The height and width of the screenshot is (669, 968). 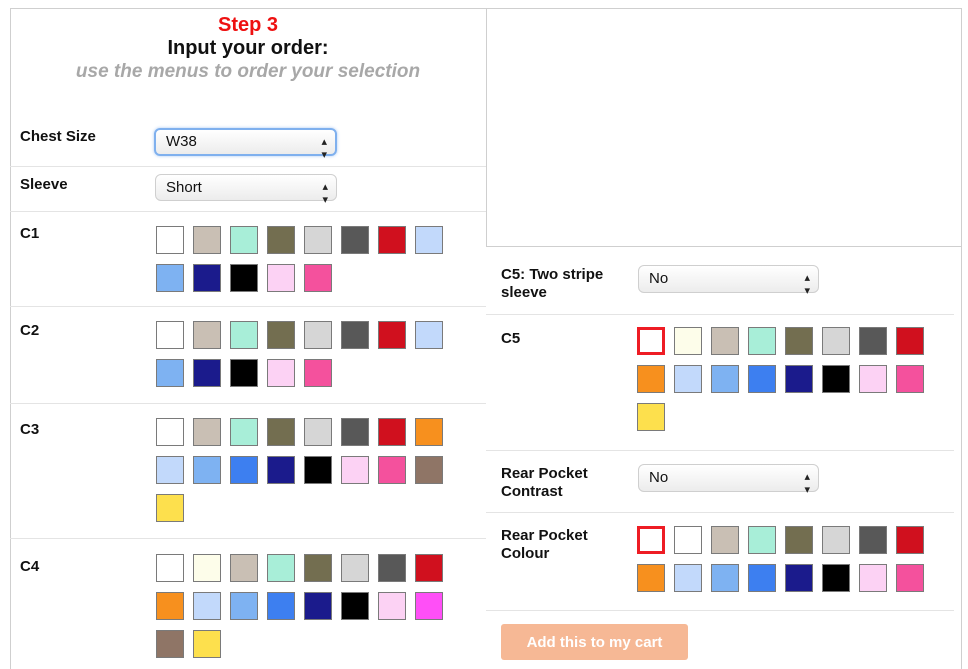 What do you see at coordinates (246, 190) in the screenshot?
I see `sleeve-select: Short ▴ ▾` at bounding box center [246, 190].